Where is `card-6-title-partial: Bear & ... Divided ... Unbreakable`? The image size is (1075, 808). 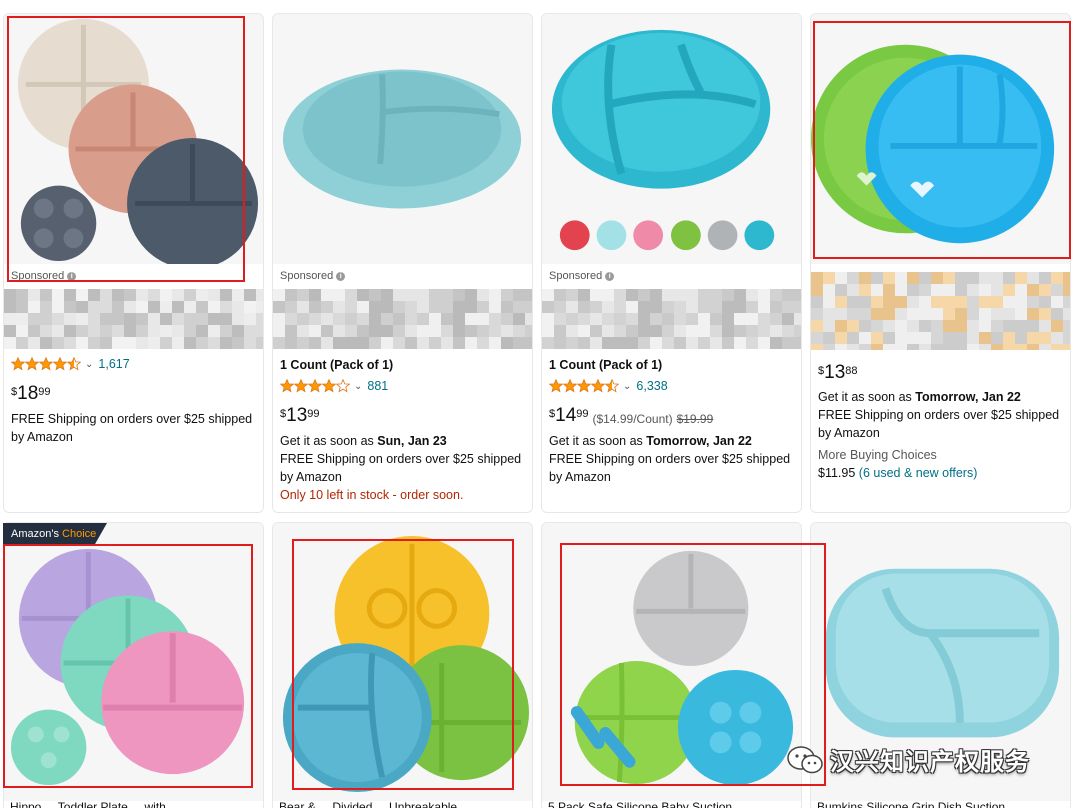
card-6-title-partial: Bear & ... Divided ... Unbreakable is located at coordinates (404, 804).